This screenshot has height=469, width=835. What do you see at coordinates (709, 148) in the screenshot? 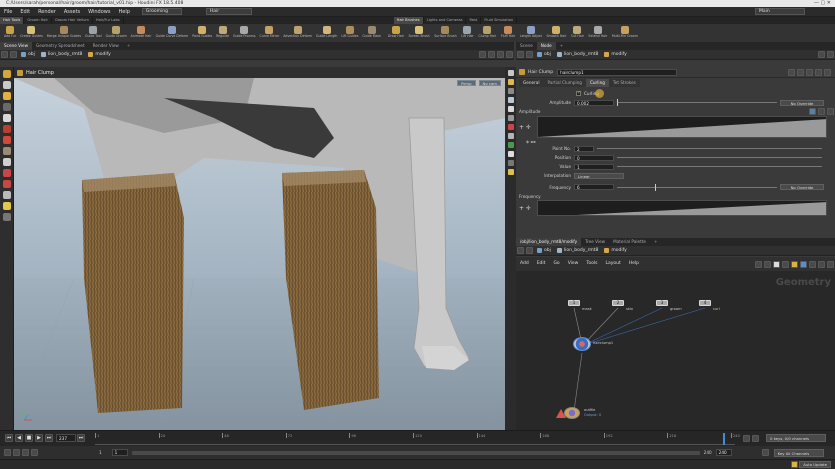
I see `point-no-slider` at bounding box center [709, 148].